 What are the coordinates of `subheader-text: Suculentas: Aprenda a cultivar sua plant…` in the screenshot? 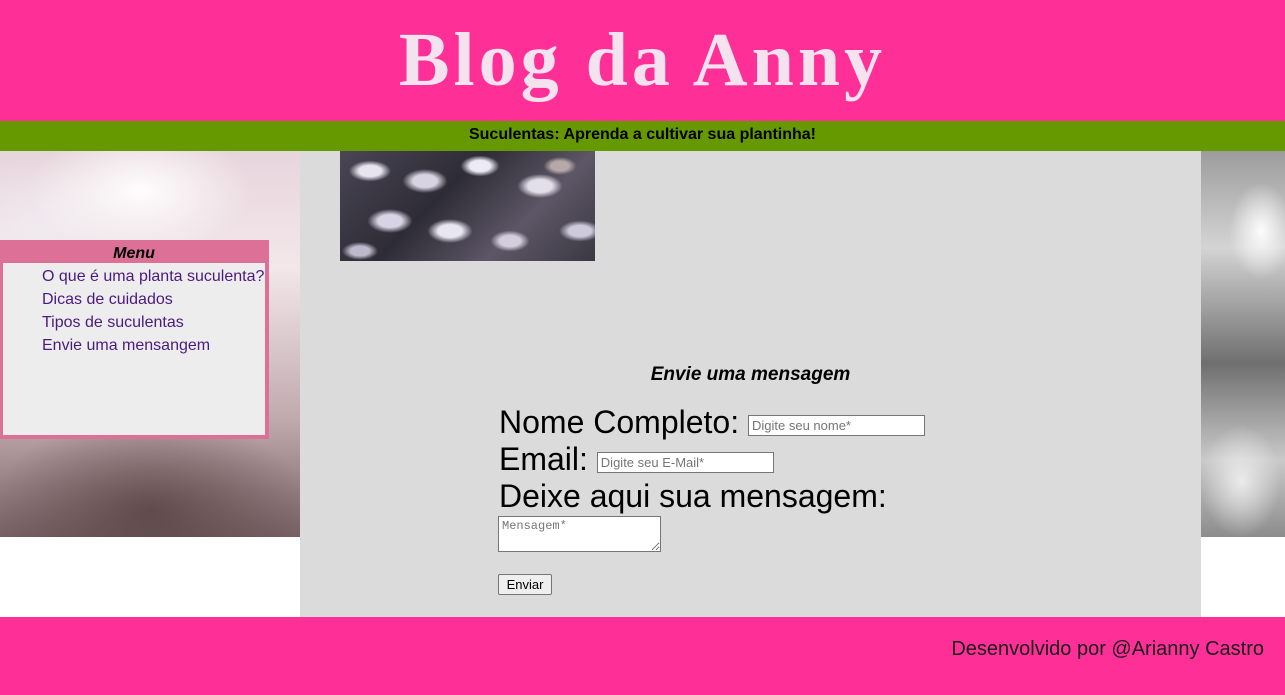 It's located at (642, 134).